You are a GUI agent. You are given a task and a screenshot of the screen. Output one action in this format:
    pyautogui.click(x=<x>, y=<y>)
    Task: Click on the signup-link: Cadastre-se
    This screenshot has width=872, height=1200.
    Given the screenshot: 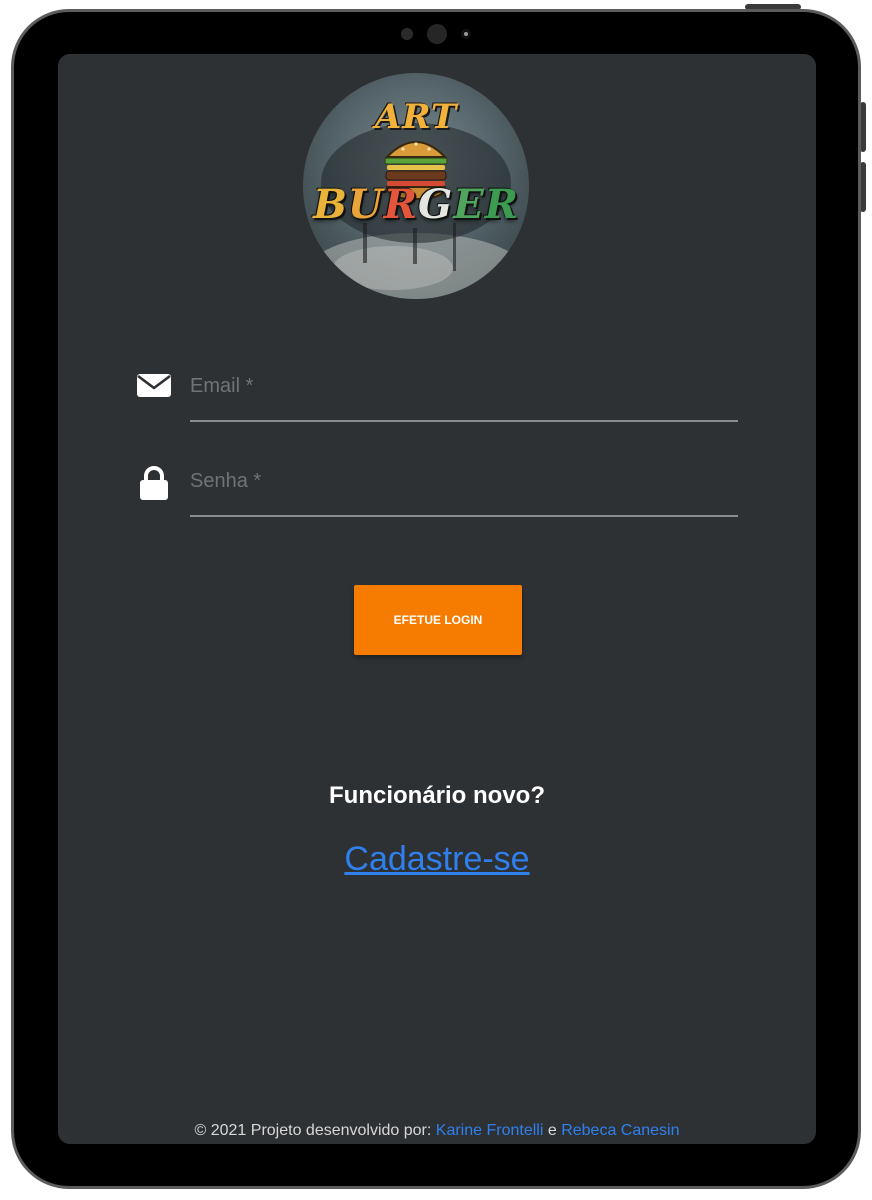 What is the action you would take?
    pyautogui.click(x=436, y=859)
    